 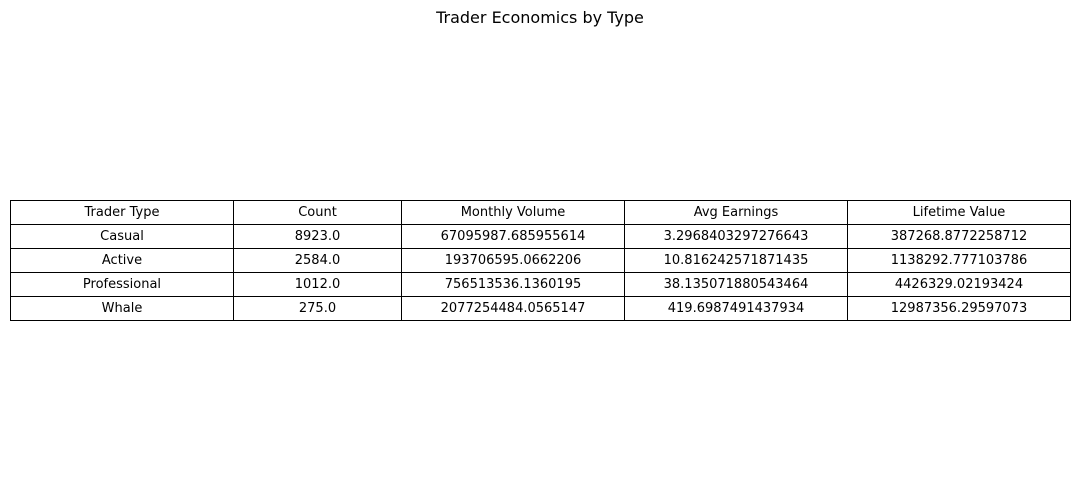 I want to click on table-cell-trader-type: Whale, so click(x=122, y=308).